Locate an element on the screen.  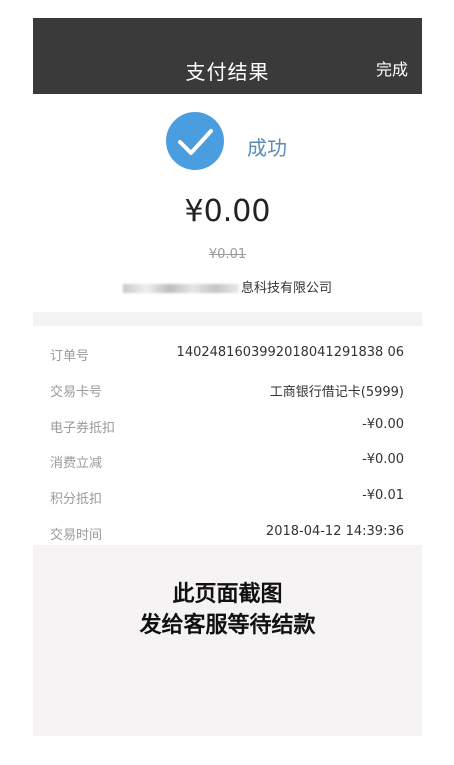
merchant-name-visible: 息科技有限公司 is located at coordinates (286, 288).